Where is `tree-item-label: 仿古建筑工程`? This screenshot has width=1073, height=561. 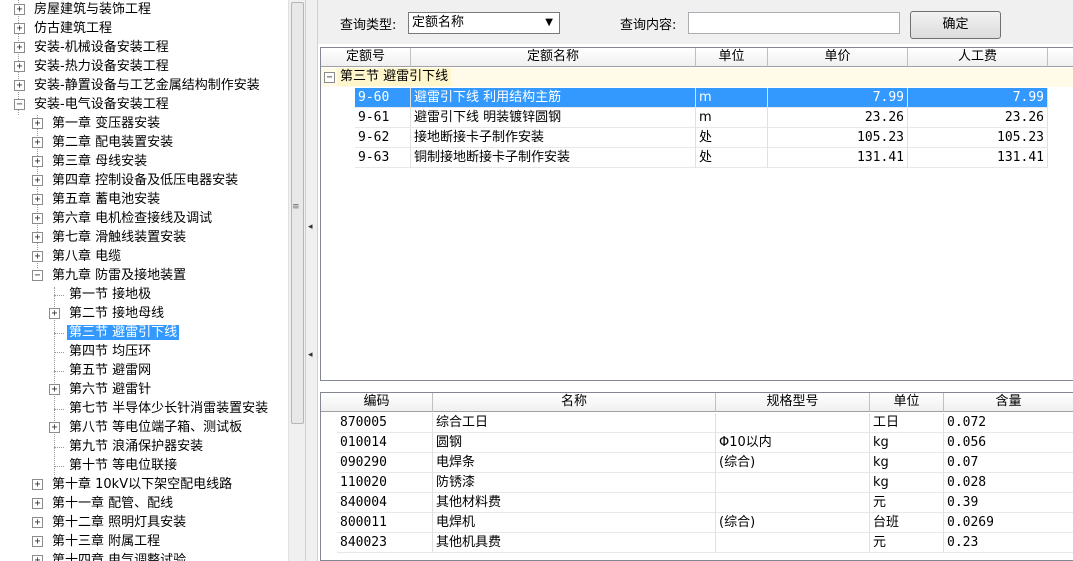
tree-item-label: 仿古建筑工程 is located at coordinates (73, 28).